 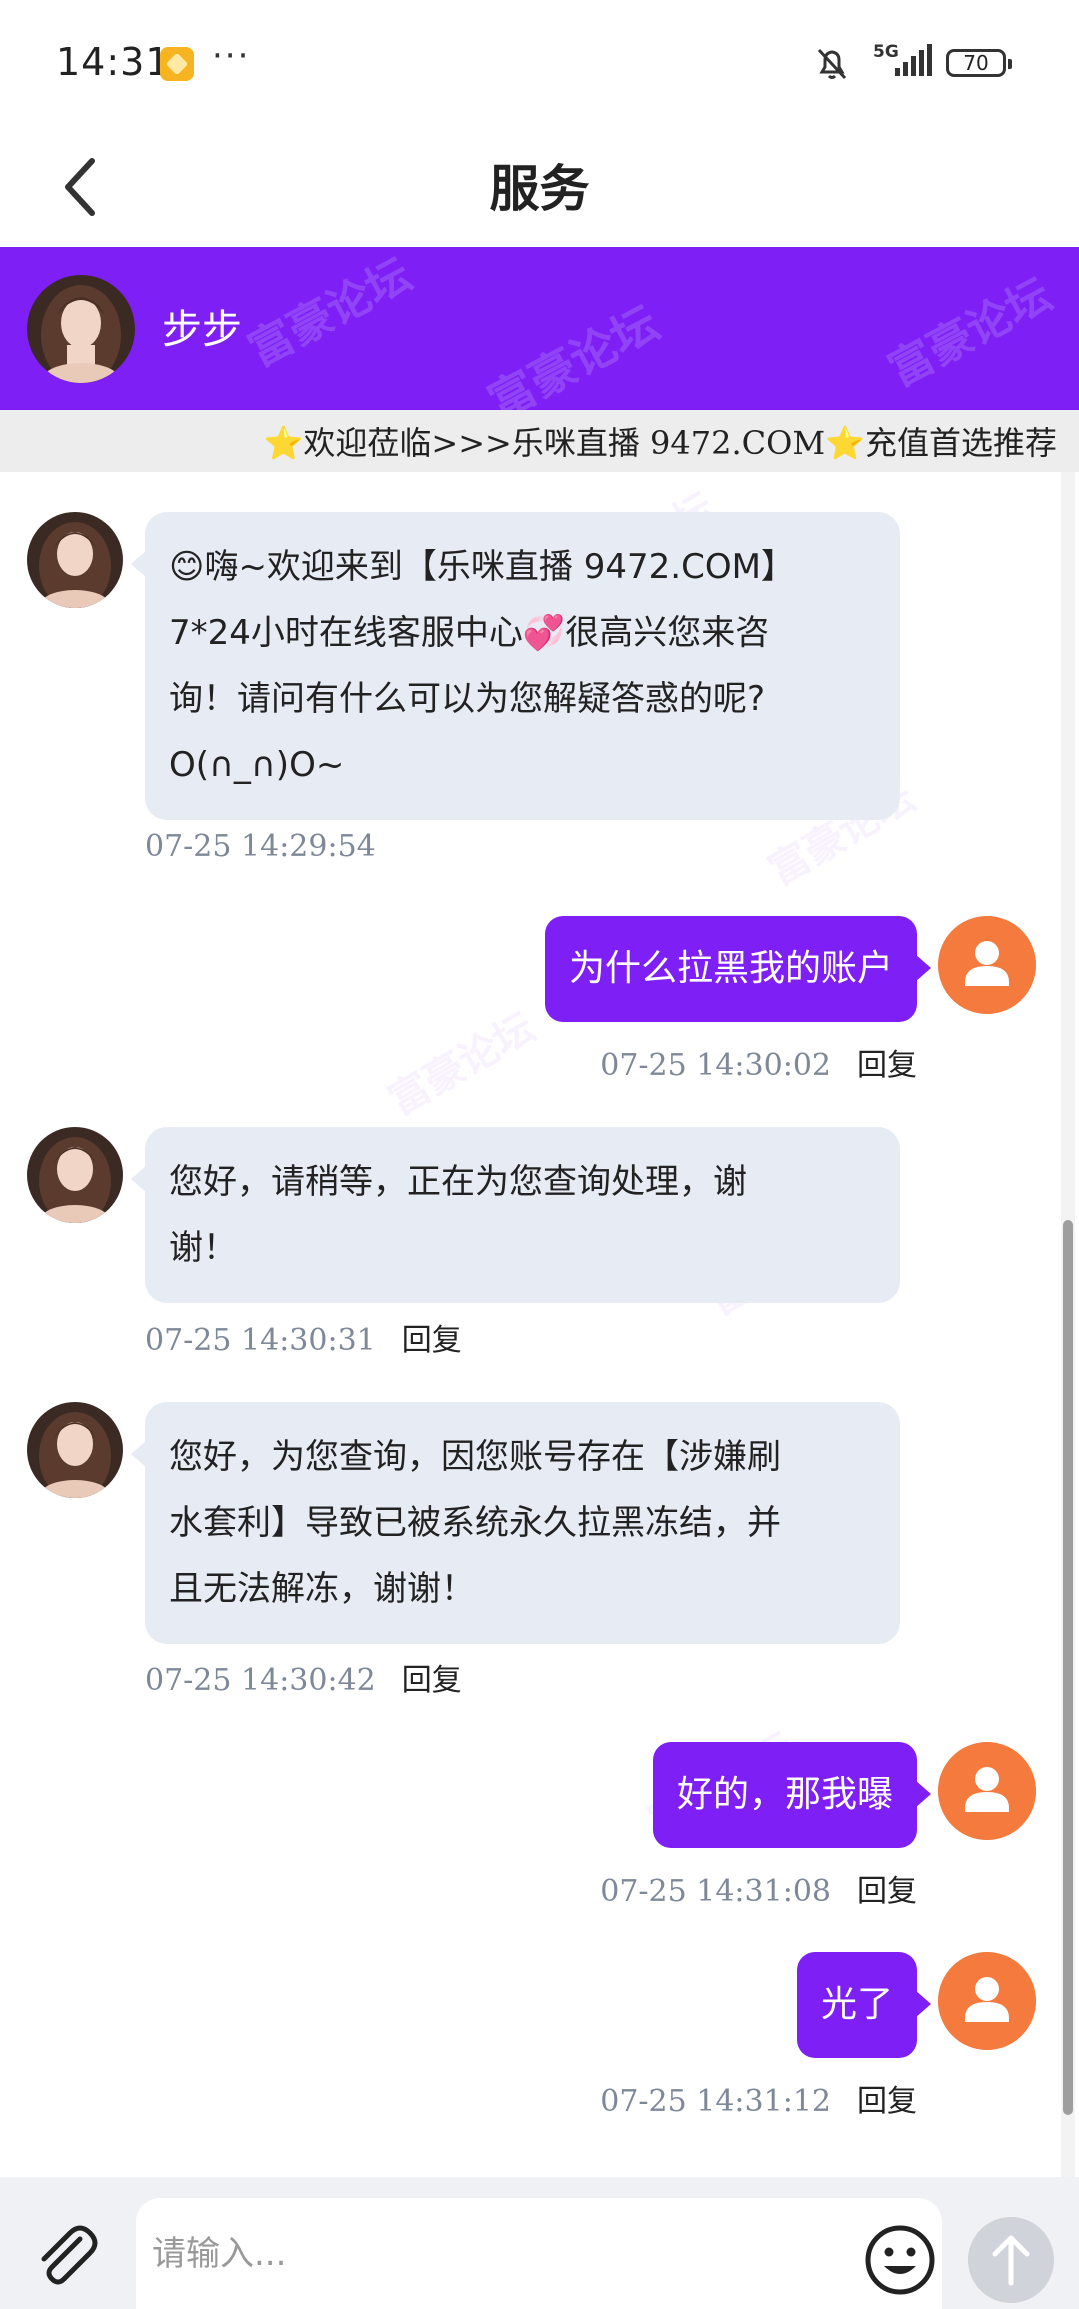 What do you see at coordinates (475, 1523) in the screenshot?
I see `message-line: 水套利】导致已被系统永久拉黑冻结，并` at bounding box center [475, 1523].